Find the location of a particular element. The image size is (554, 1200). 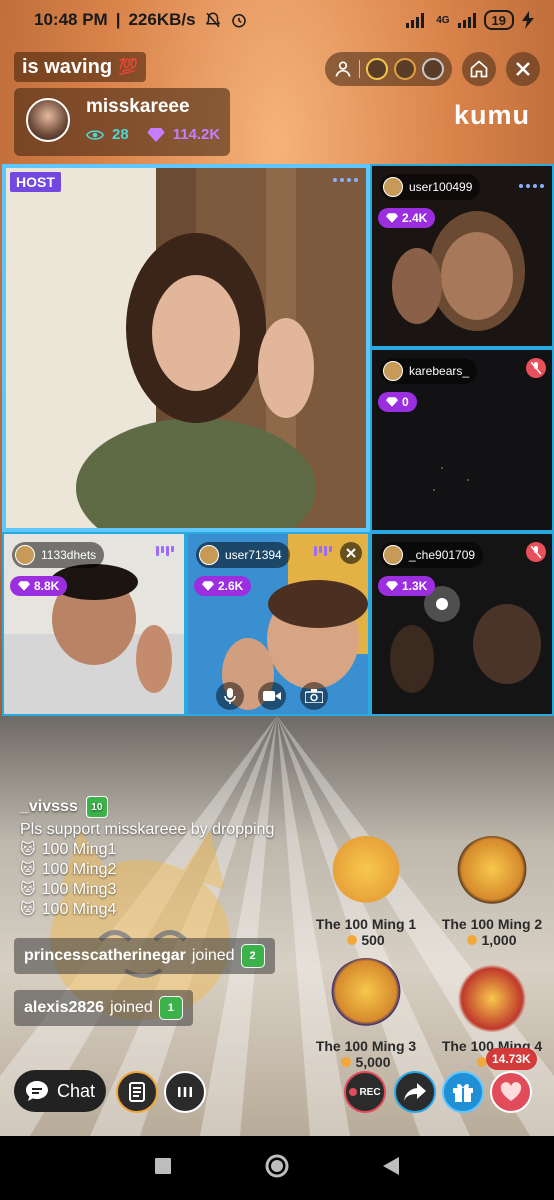

join-notification: alexis2826 joined 1 is located at coordinates (103, 1008).